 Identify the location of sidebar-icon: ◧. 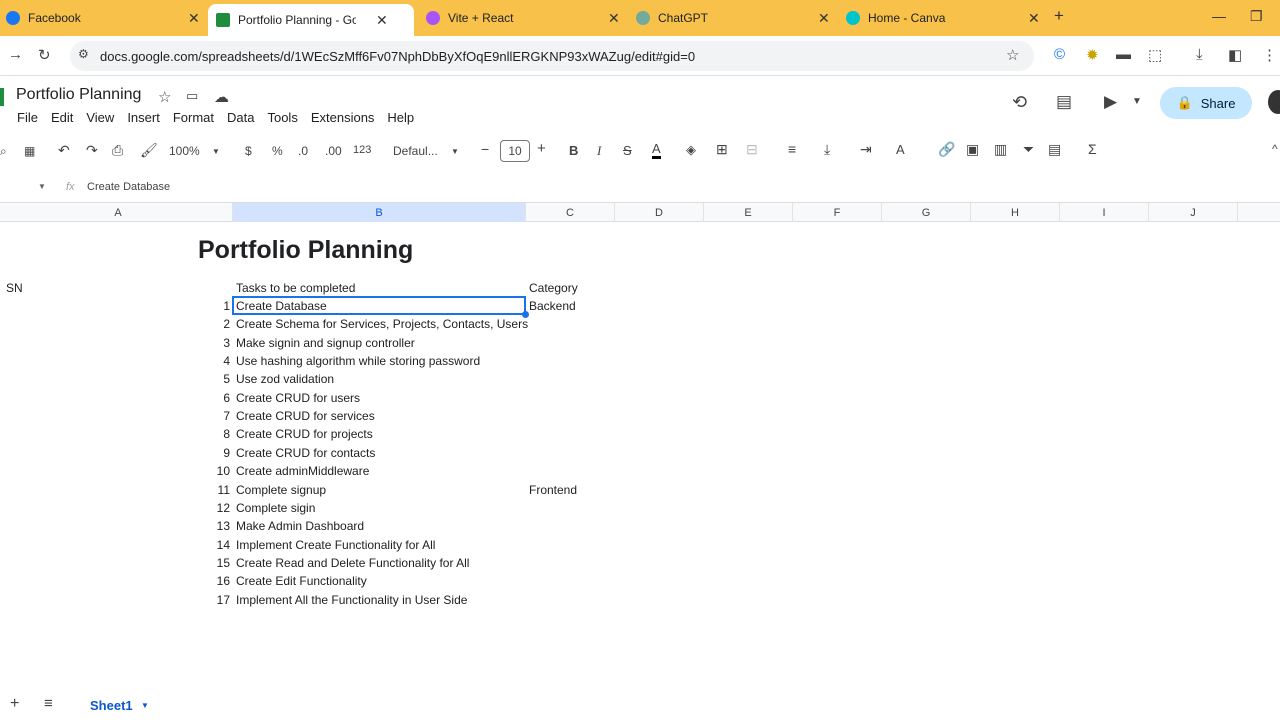
(1235, 55).